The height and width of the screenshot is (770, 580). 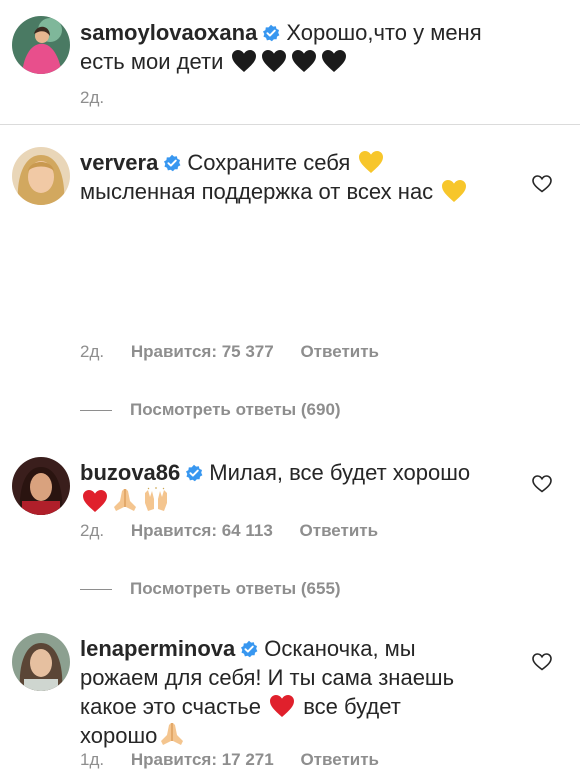 I want to click on username: buzova86, so click(x=130, y=472).